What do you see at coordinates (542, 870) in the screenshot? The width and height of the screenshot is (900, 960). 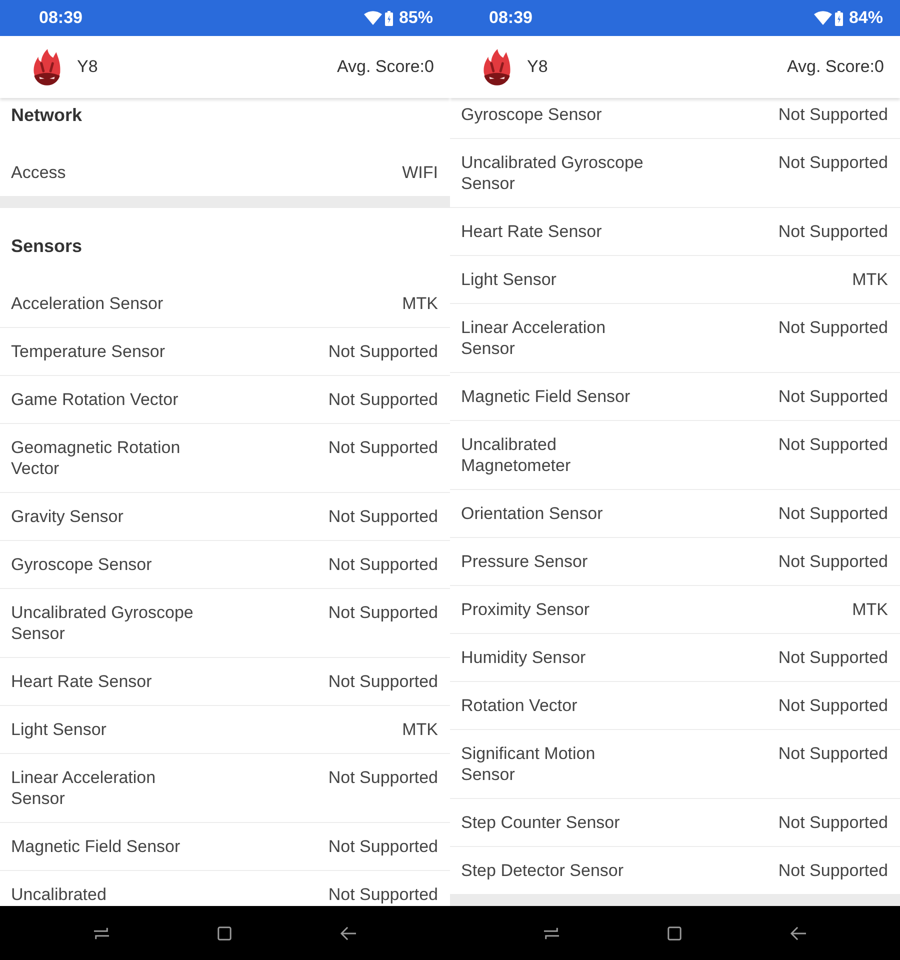 I see `row-label: Step Detector Sensor` at bounding box center [542, 870].